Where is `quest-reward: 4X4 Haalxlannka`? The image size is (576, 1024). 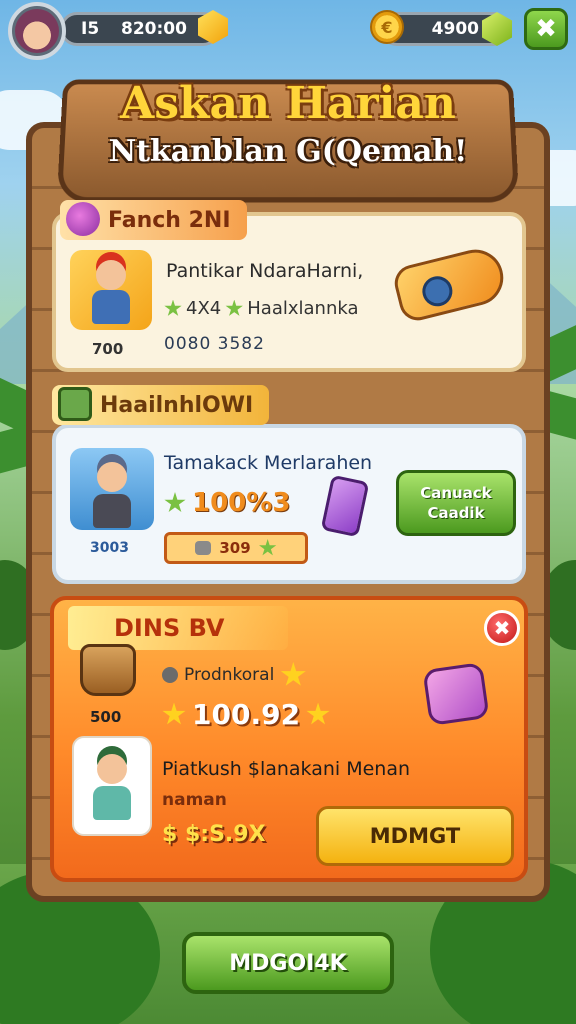
quest-reward: 4X4 Haalxlannka is located at coordinates (261, 308).